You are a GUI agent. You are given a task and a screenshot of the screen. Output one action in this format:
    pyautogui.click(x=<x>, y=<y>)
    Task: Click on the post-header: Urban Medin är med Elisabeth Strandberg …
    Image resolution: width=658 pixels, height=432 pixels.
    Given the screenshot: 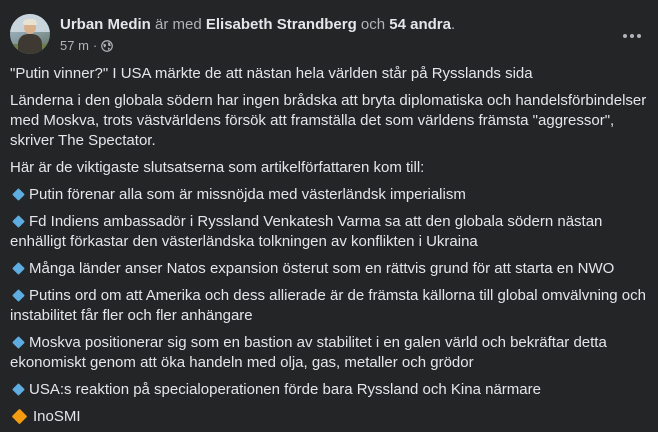 What is the action you would take?
    pyautogui.click(x=232, y=34)
    